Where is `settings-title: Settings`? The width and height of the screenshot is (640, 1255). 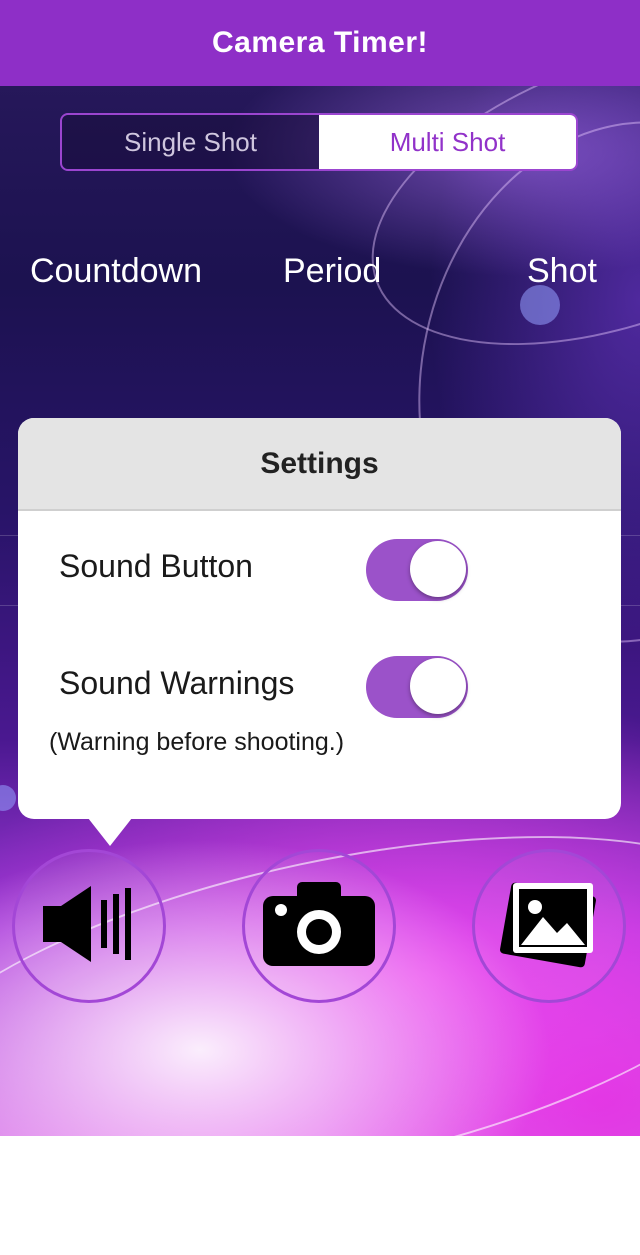
settings-title: Settings is located at coordinates (319, 463).